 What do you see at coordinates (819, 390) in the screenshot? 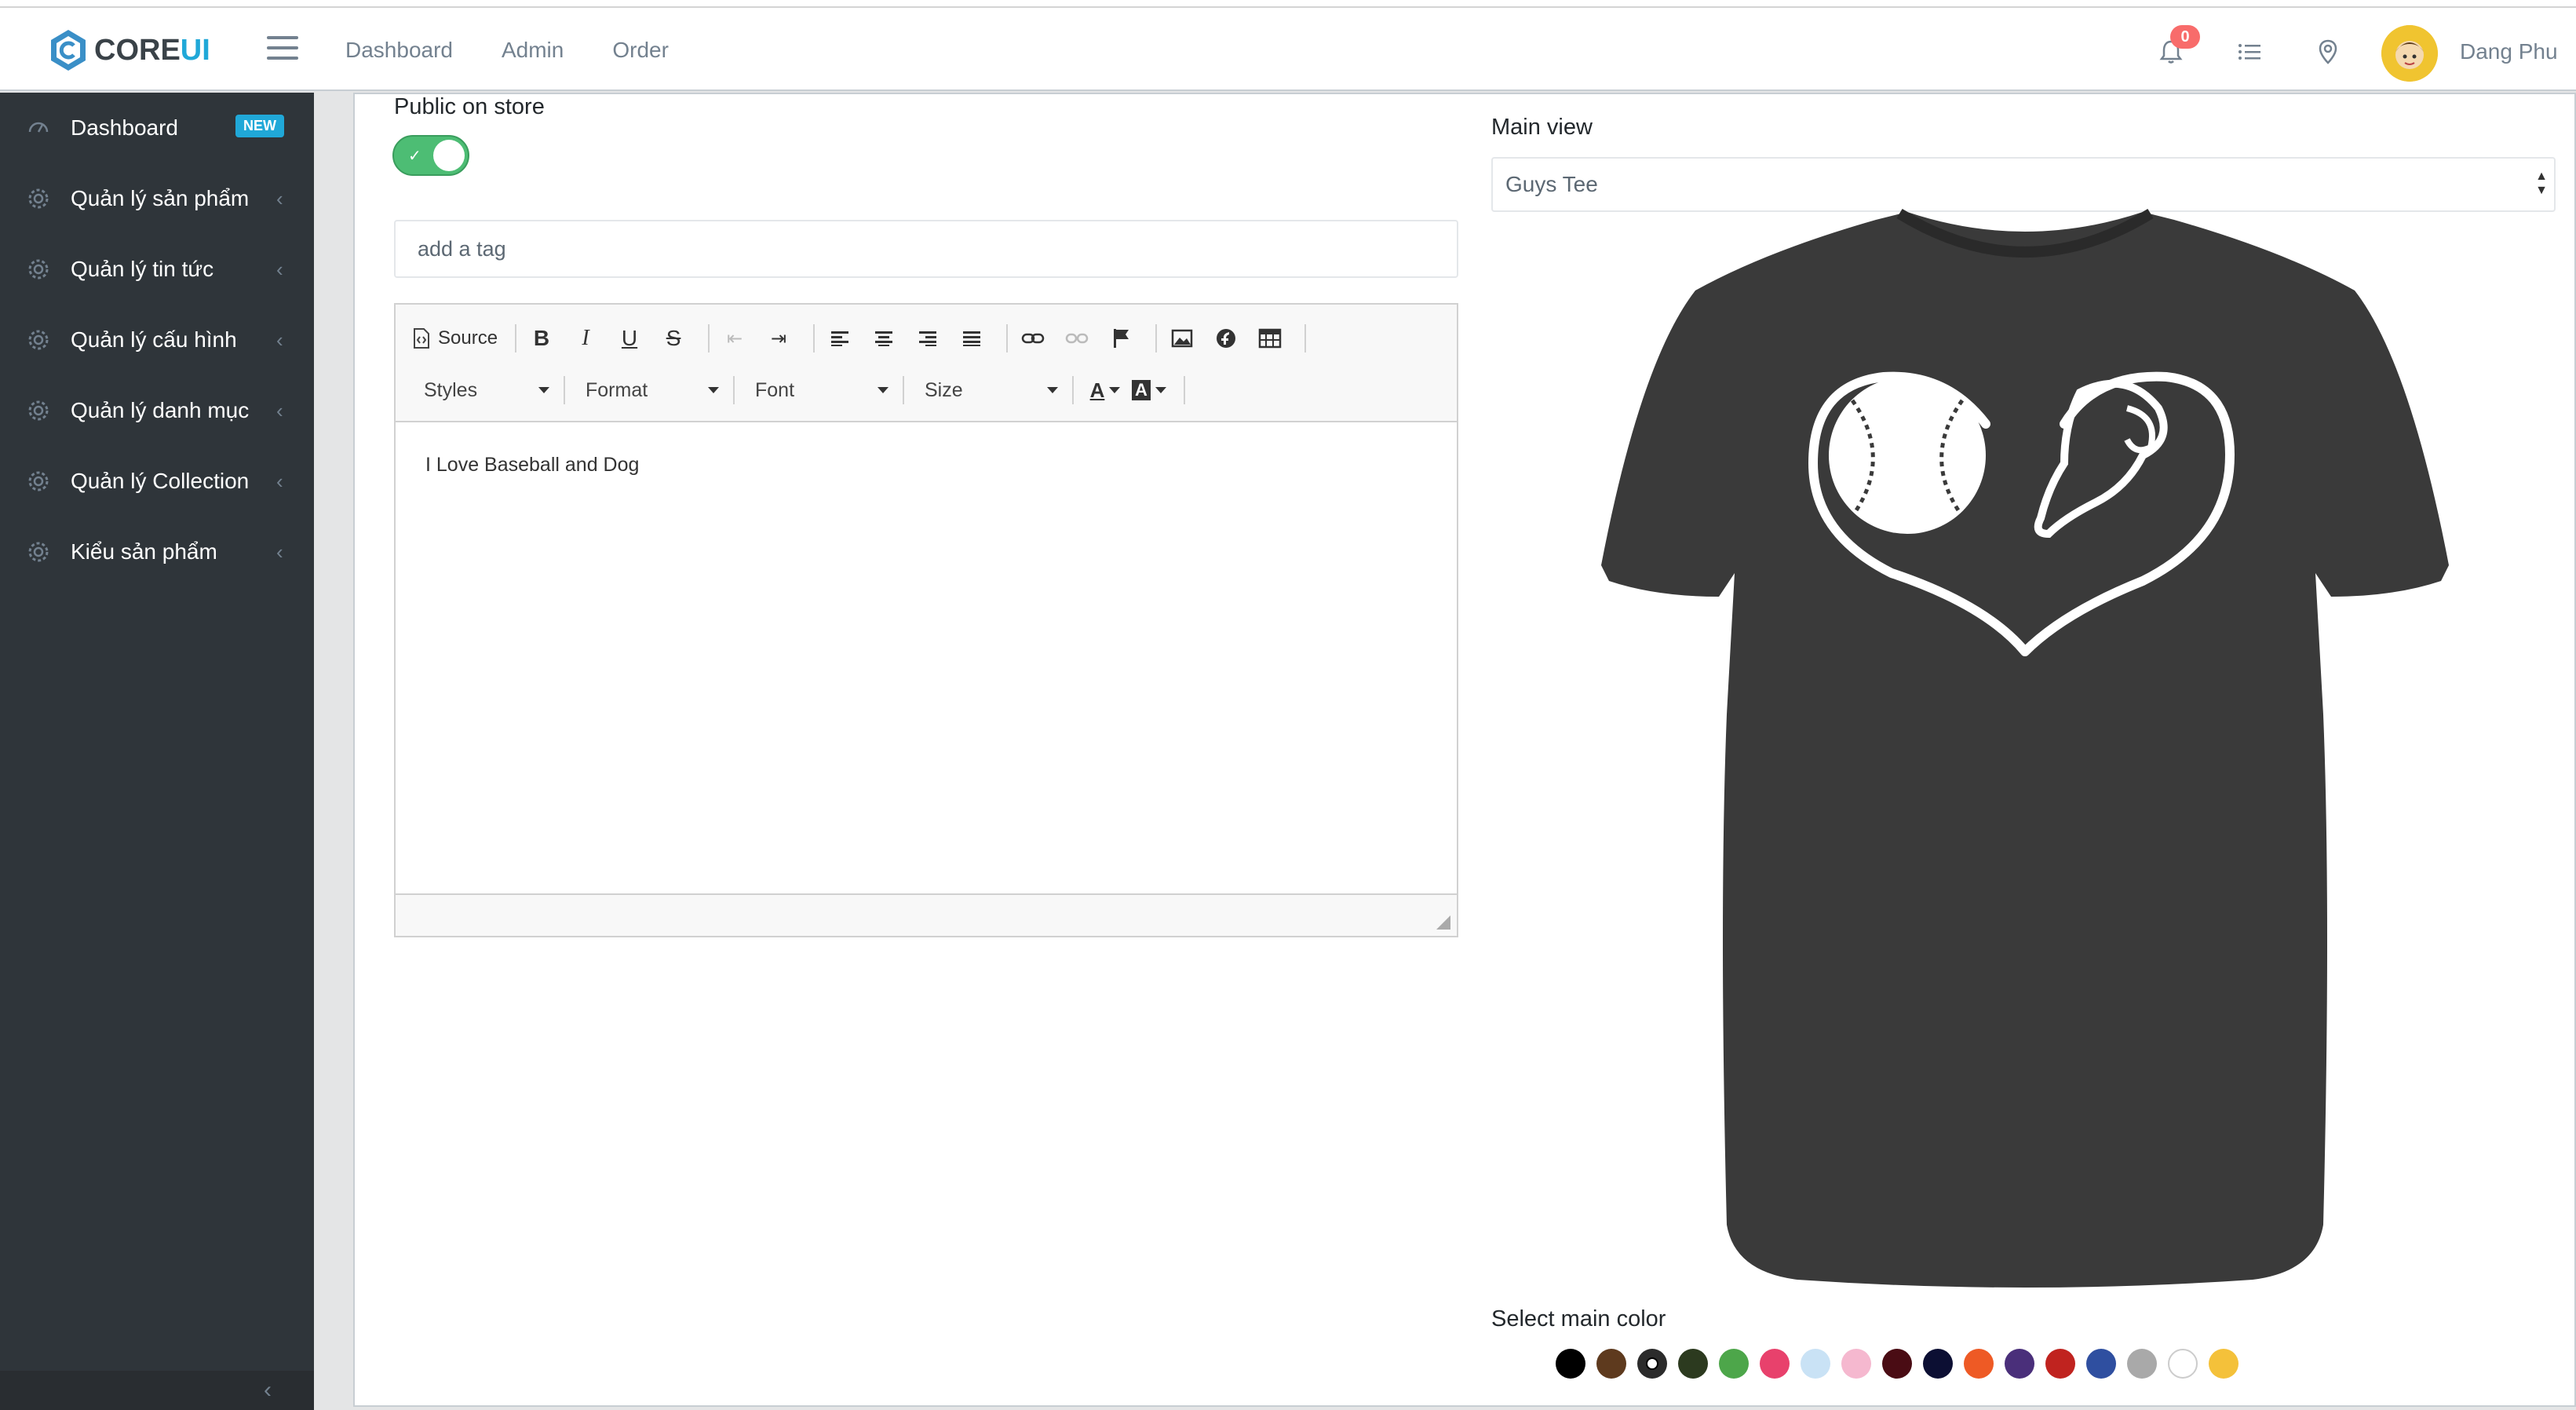
I see `font-dropdown: Font` at bounding box center [819, 390].